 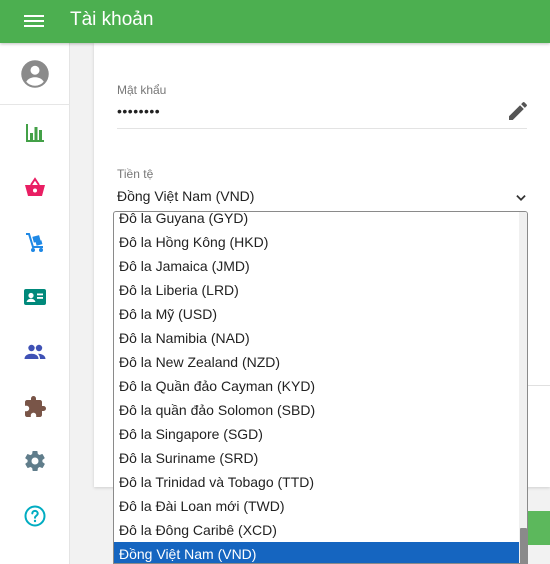 I want to click on sidebar-item-contacts, so click(x=35, y=297).